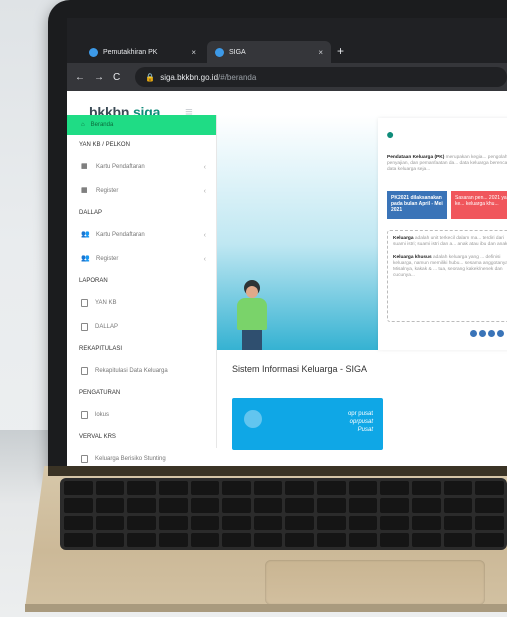 This screenshot has height=617, width=507. What do you see at coordinates (254, 315) in the screenshot?
I see `person-illustration` at bounding box center [254, 315].